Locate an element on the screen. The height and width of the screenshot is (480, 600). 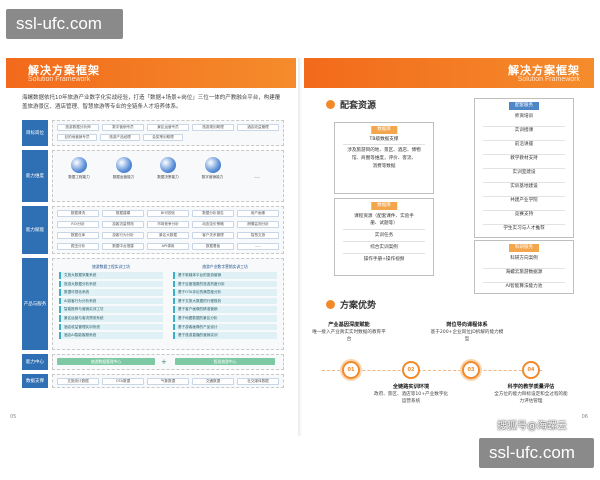
product-item: 酒店收益管理实训系统 is located at coordinates (111, 327).